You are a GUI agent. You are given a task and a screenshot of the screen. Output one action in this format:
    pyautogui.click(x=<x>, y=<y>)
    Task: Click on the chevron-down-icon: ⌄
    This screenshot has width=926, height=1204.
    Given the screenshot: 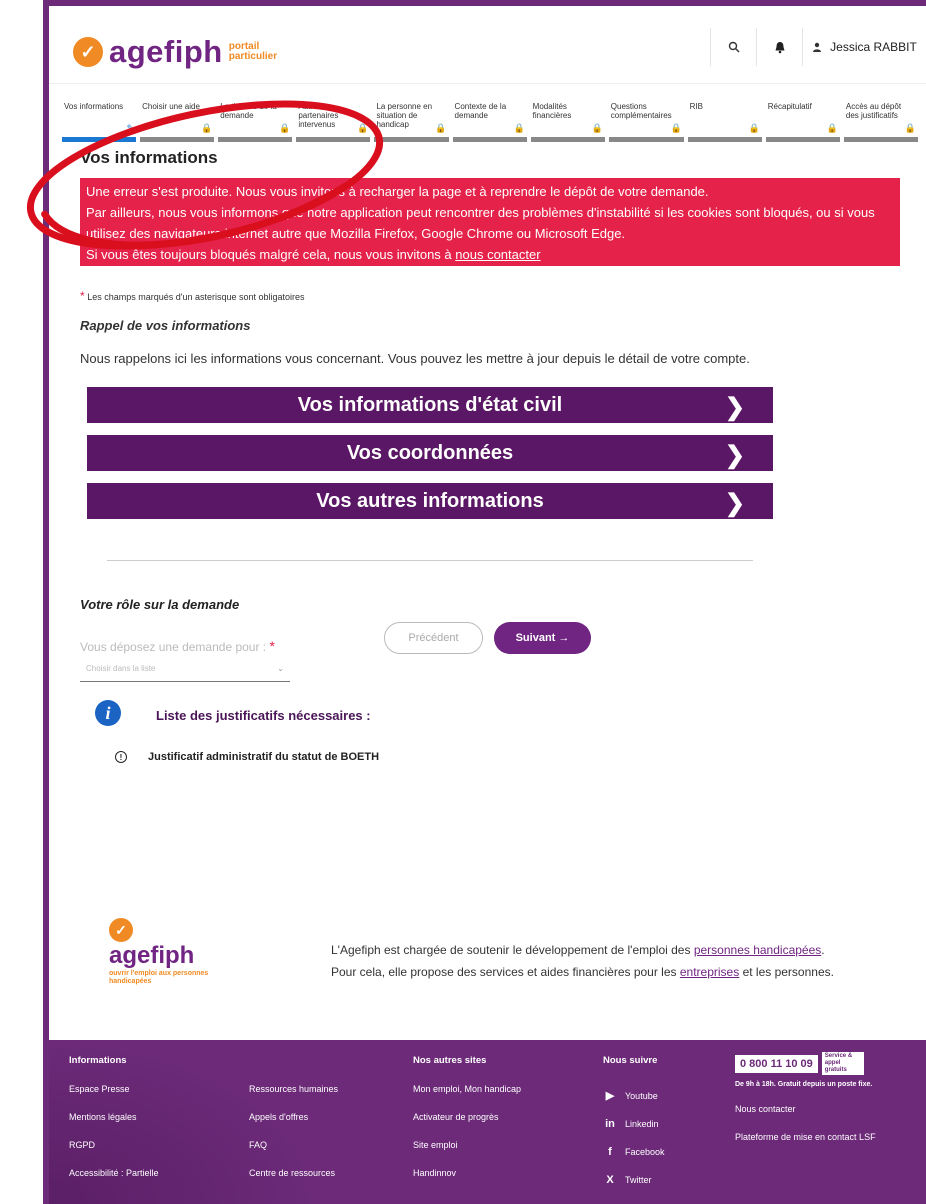 What is the action you would take?
    pyautogui.click(x=280, y=668)
    